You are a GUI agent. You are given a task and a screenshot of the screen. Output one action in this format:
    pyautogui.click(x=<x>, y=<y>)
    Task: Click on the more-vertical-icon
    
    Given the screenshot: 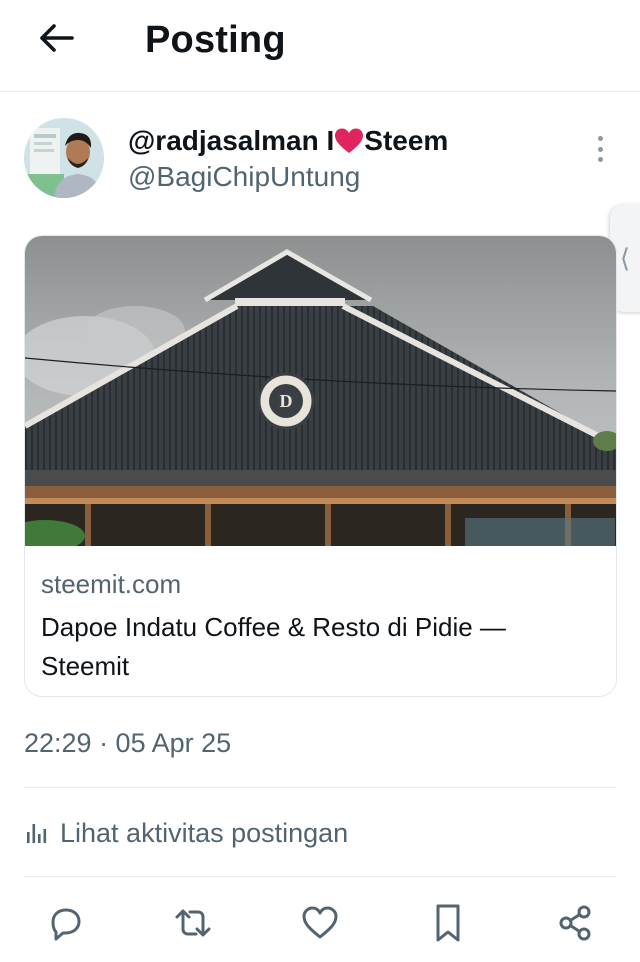 What is the action you would take?
    pyautogui.click(x=600, y=149)
    